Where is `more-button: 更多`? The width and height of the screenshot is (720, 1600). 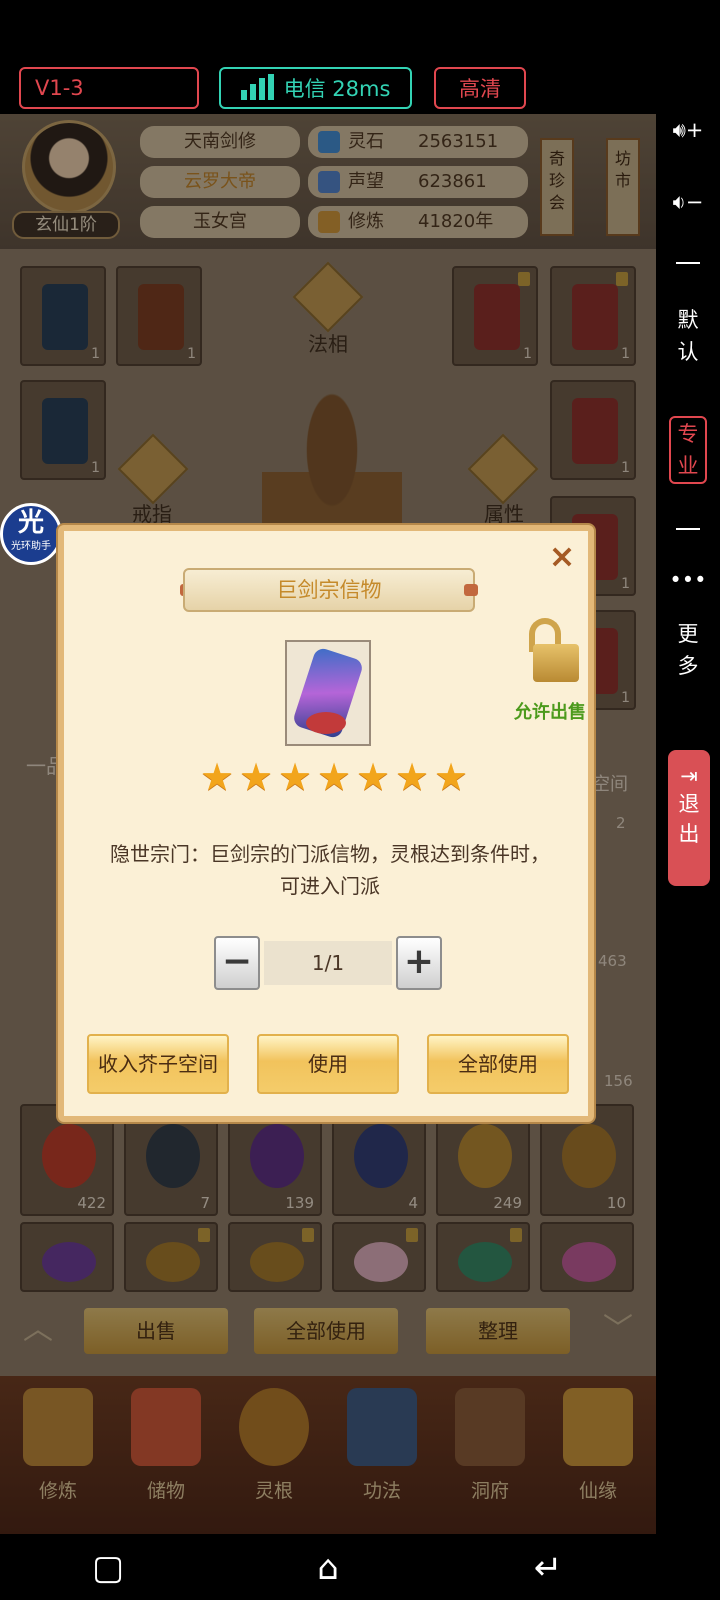
more-button: 更多 is located at coordinates (688, 650).